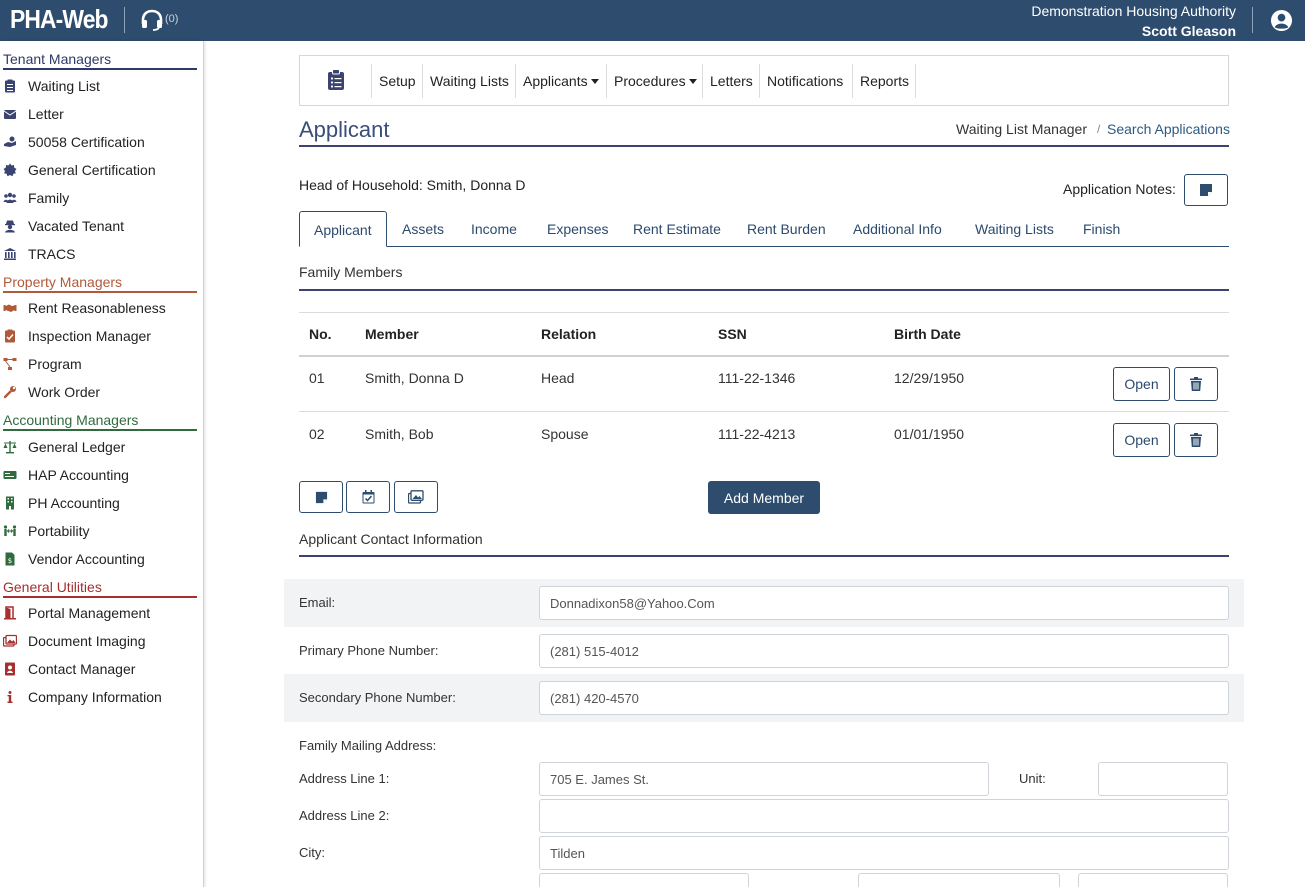 The width and height of the screenshot is (1305, 887). Describe the element at coordinates (95, 697) in the screenshot. I see `sidebar-item-label: Company Information` at that location.